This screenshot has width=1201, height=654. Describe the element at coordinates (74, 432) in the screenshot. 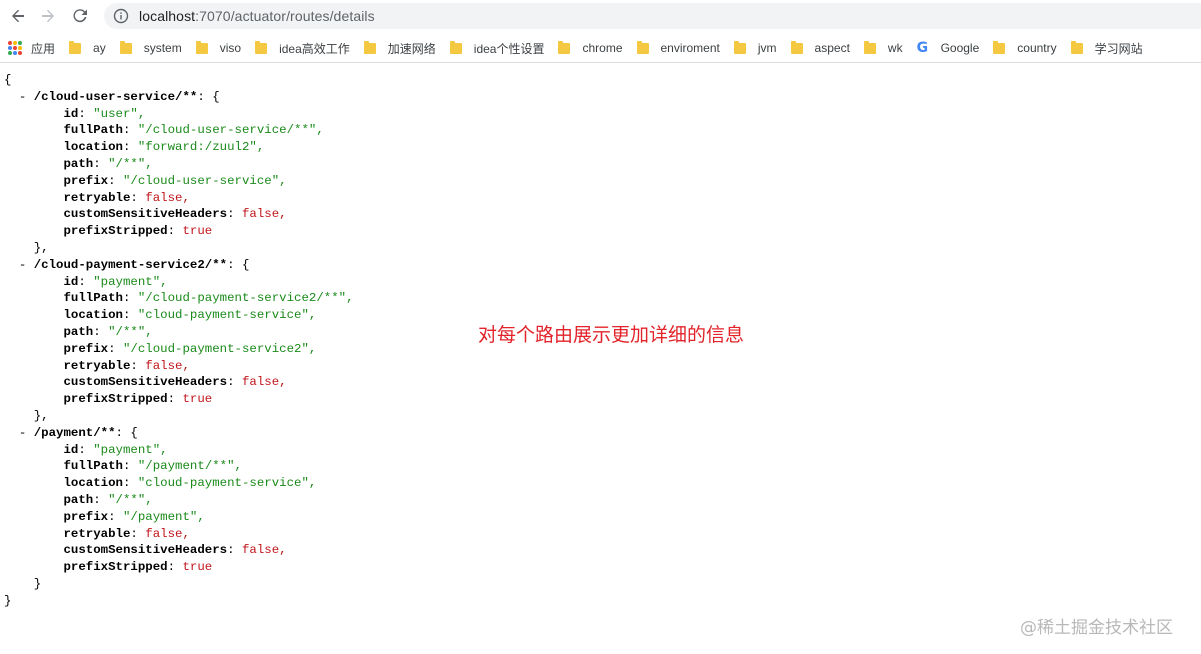

I see `route-key: /payment/**` at that location.